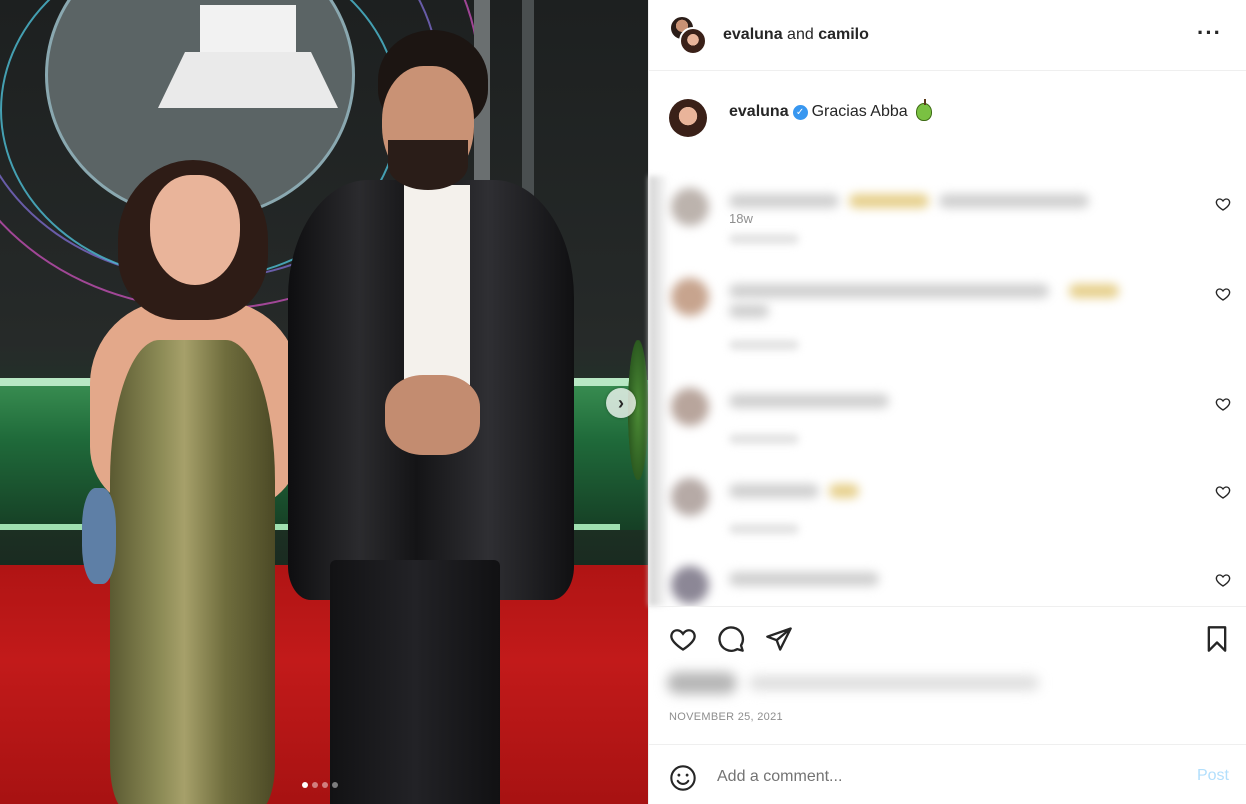 The height and width of the screenshot is (804, 1246). Describe the element at coordinates (947, 35) in the screenshot. I see `post-header: evaluna and camilo ···` at that location.